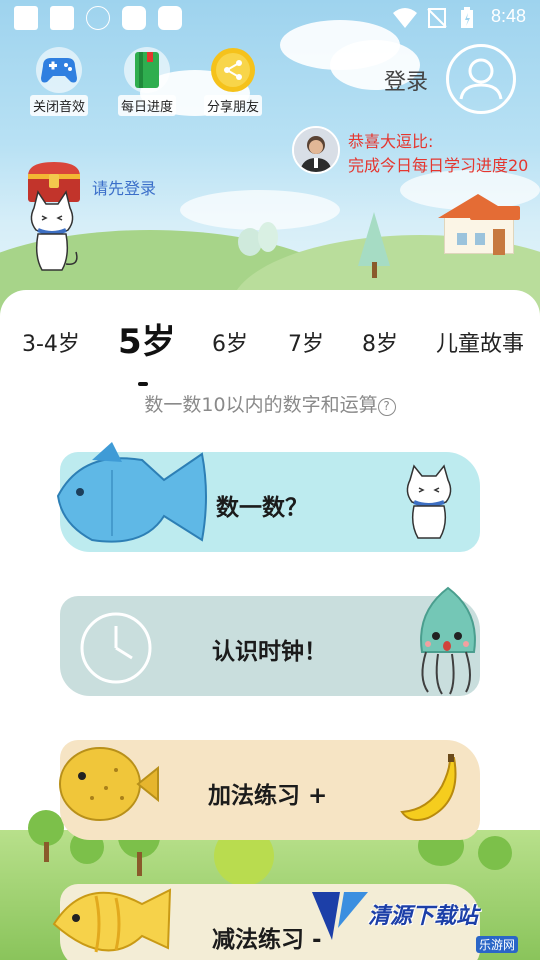  Describe the element at coordinates (433, 789) in the screenshot. I see `banana-icon` at that location.